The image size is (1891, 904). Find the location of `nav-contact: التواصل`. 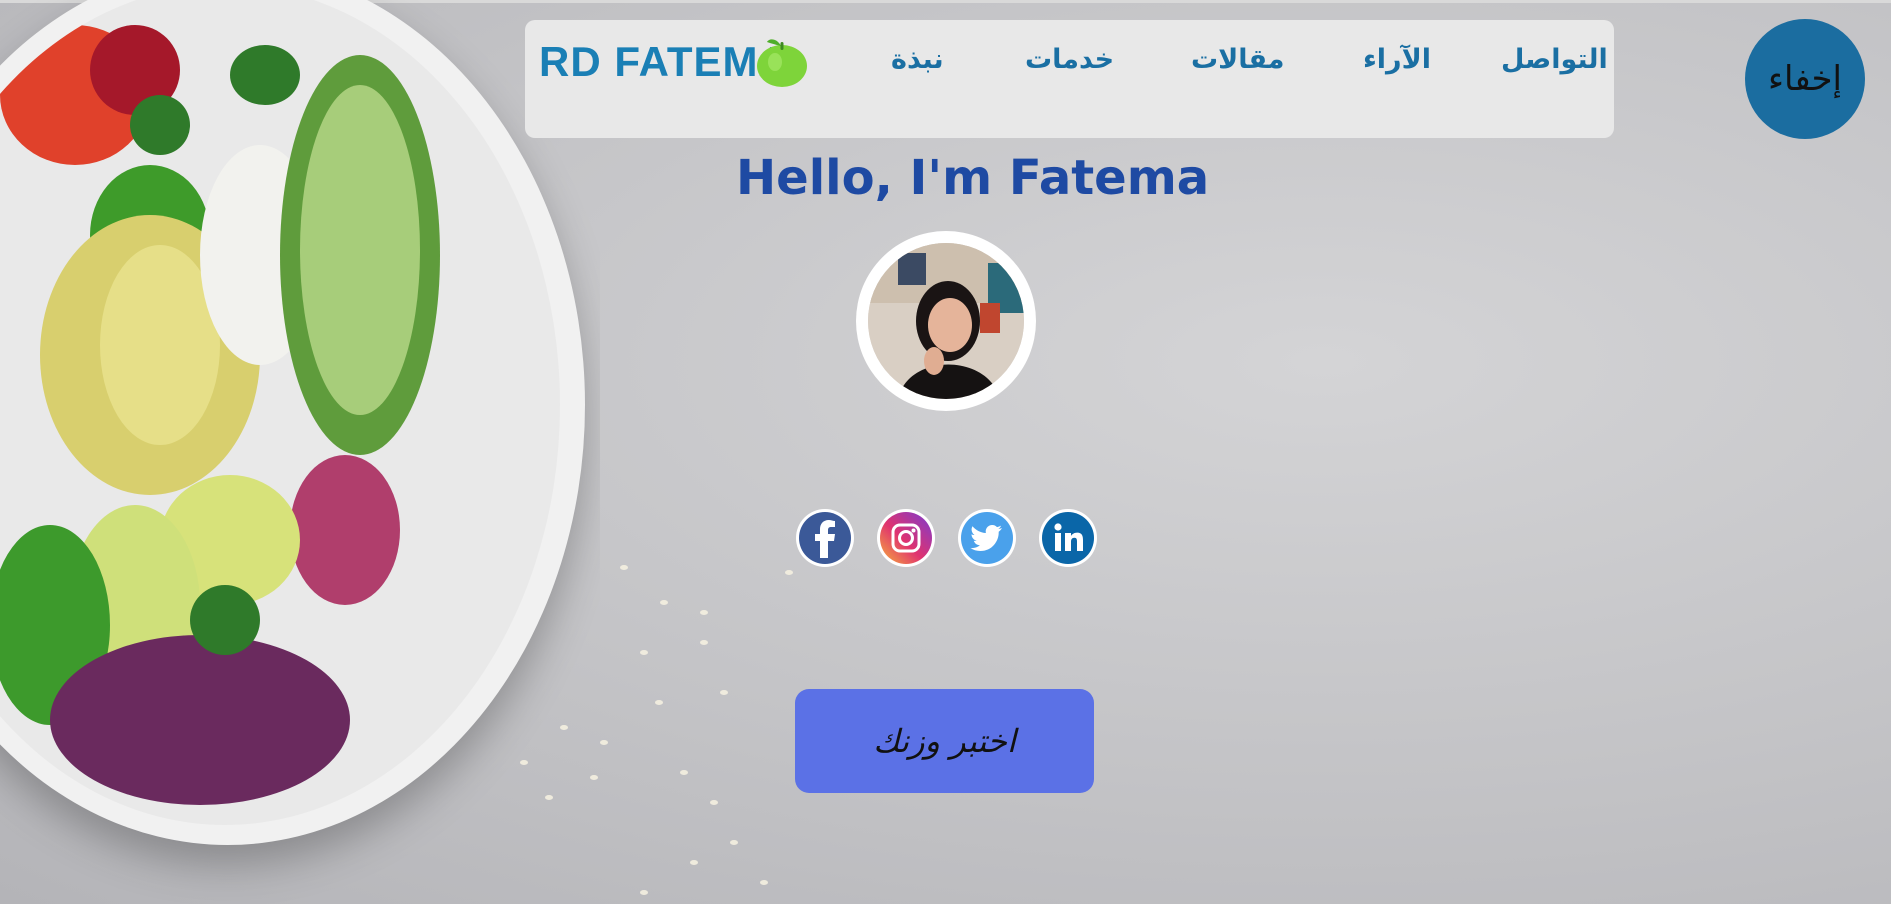

nav-contact: التواصل is located at coordinates (1554, 59).